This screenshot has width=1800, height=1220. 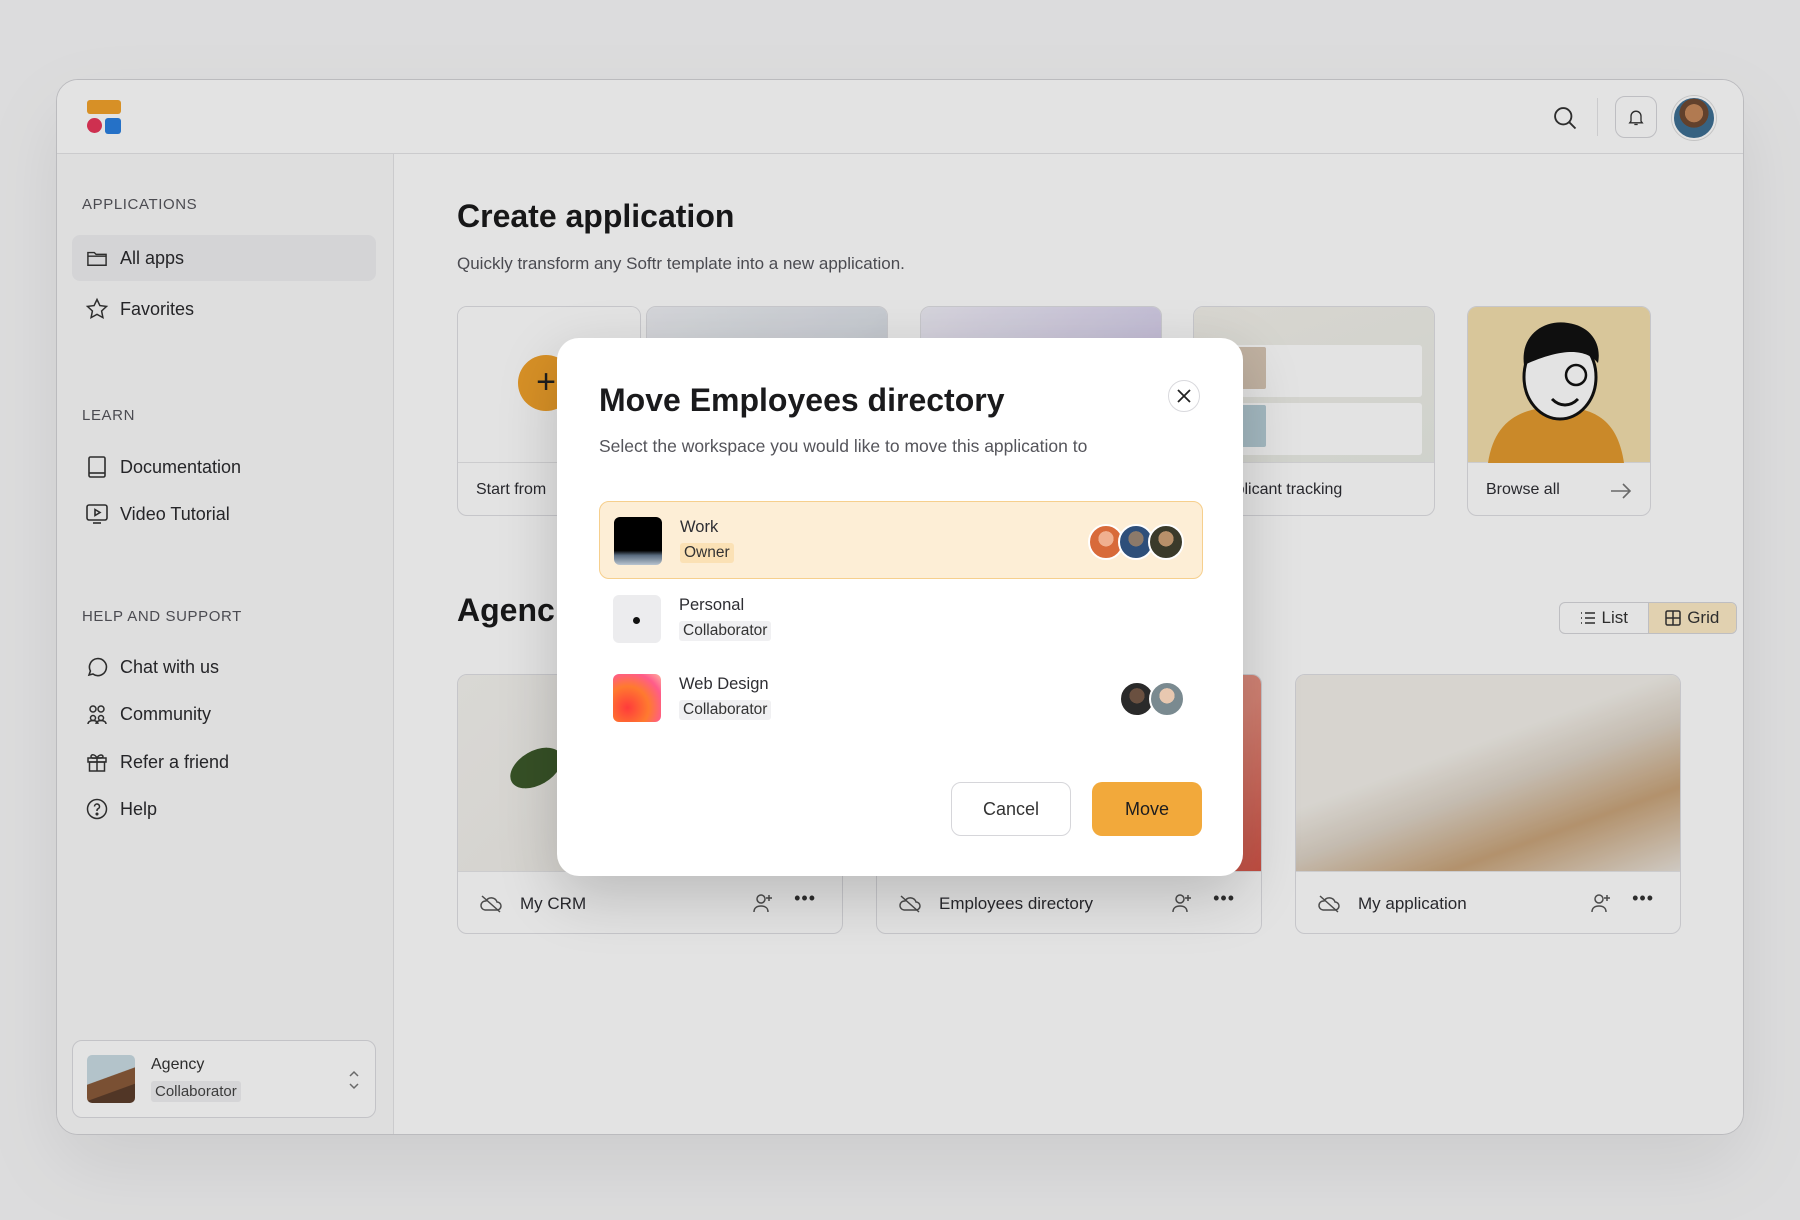 What do you see at coordinates (707, 553) in the screenshot?
I see `workspace-role: Owner` at bounding box center [707, 553].